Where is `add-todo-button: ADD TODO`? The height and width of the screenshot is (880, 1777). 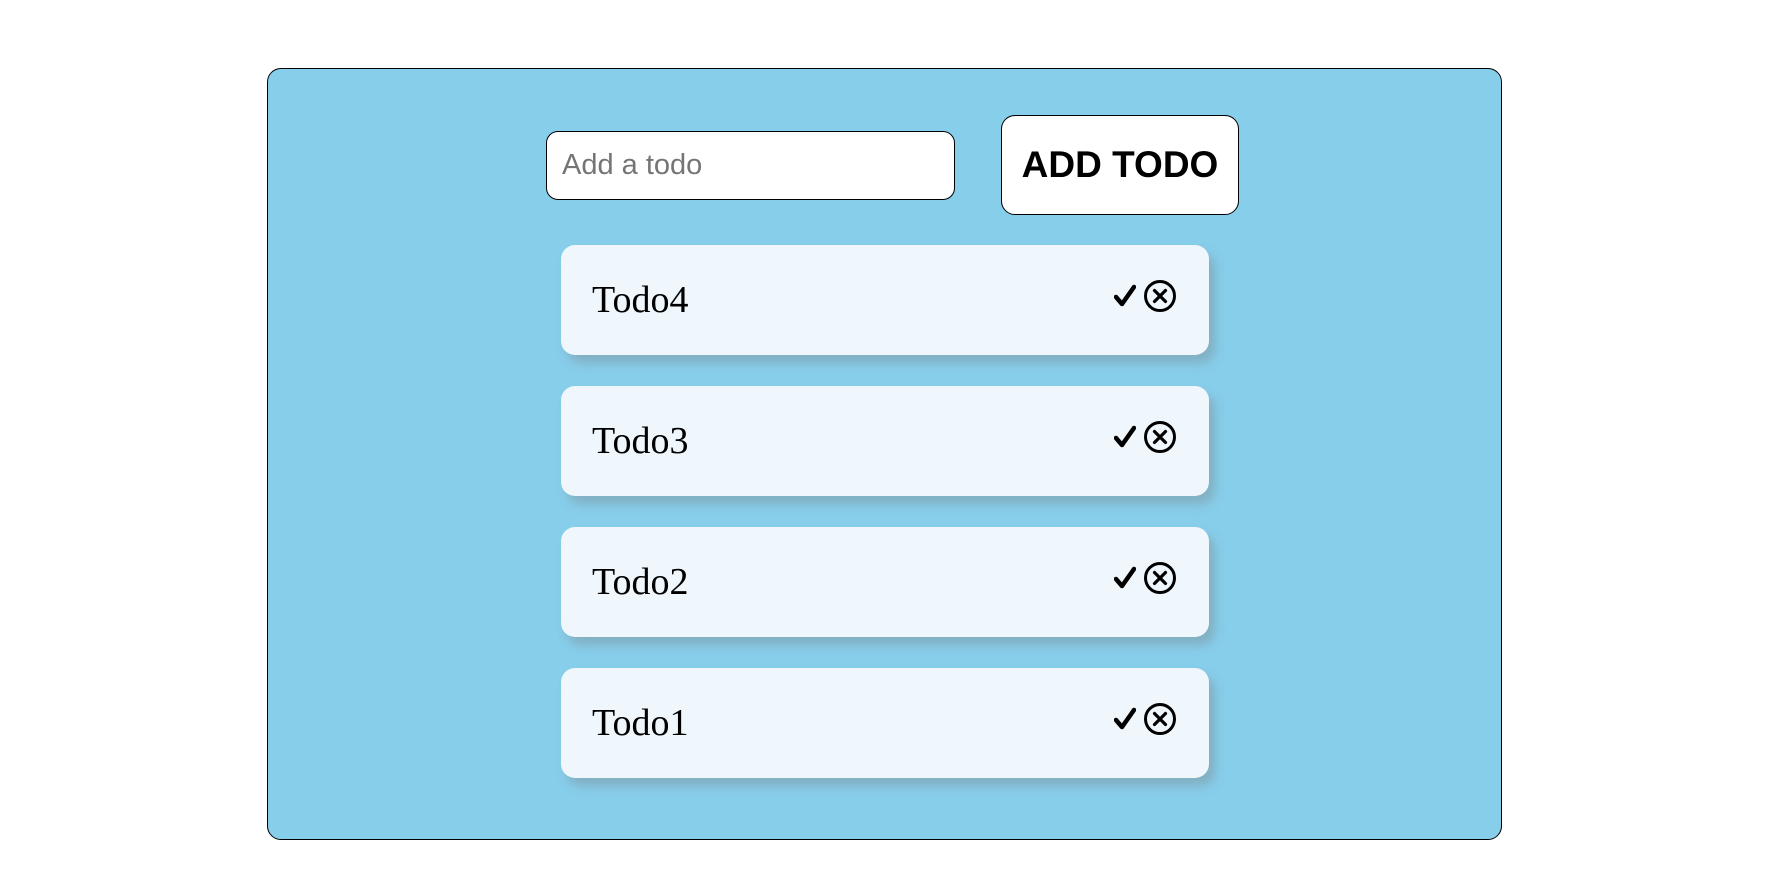 add-todo-button: ADD TODO is located at coordinates (1120, 165).